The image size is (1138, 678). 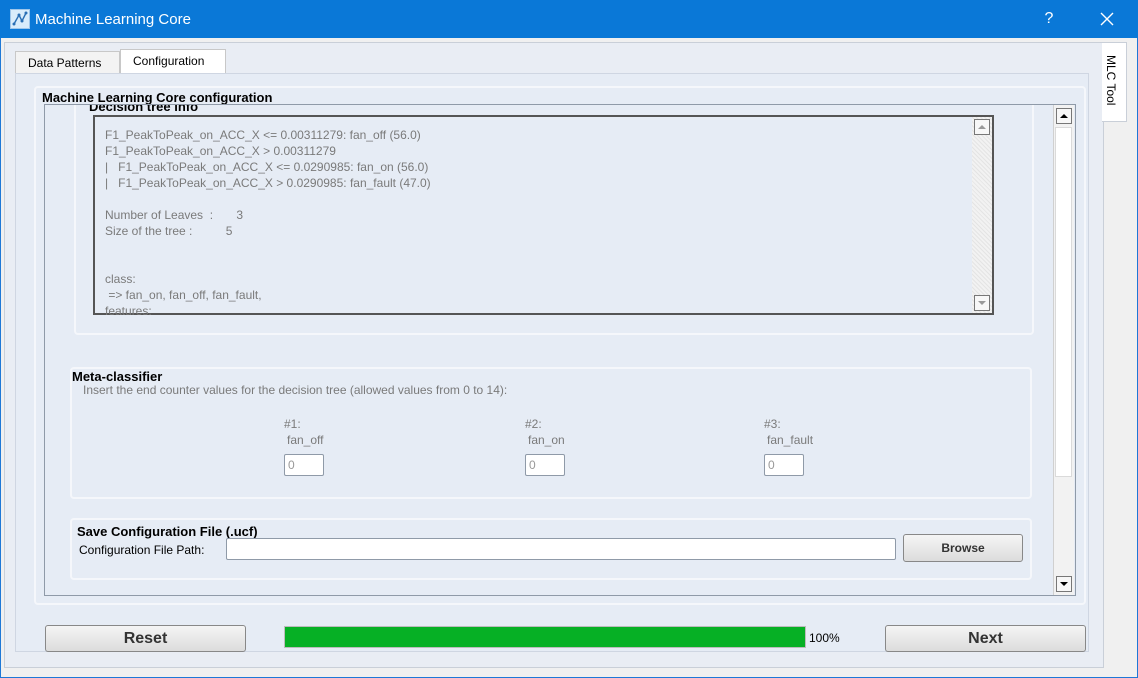 I want to click on section-title: Machine Learning Core configuration, so click(x=157, y=97).